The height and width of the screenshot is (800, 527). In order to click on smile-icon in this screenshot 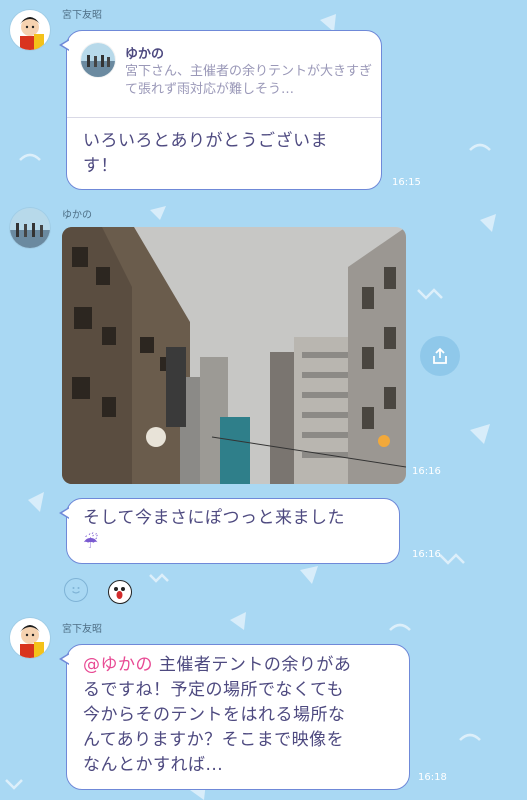, I will do `click(76, 590)`.